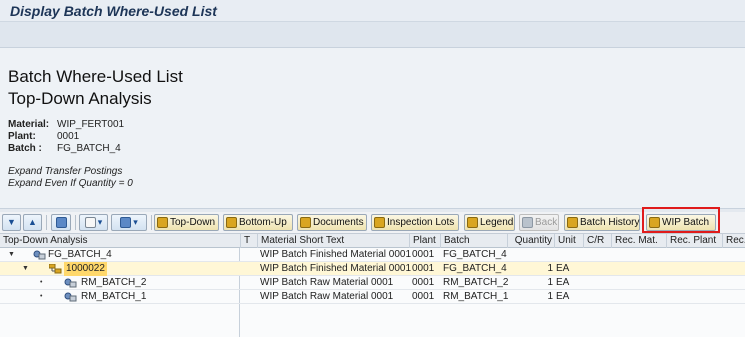  Describe the element at coordinates (25, 148) in the screenshot. I see `batch-label: Batch :` at that location.